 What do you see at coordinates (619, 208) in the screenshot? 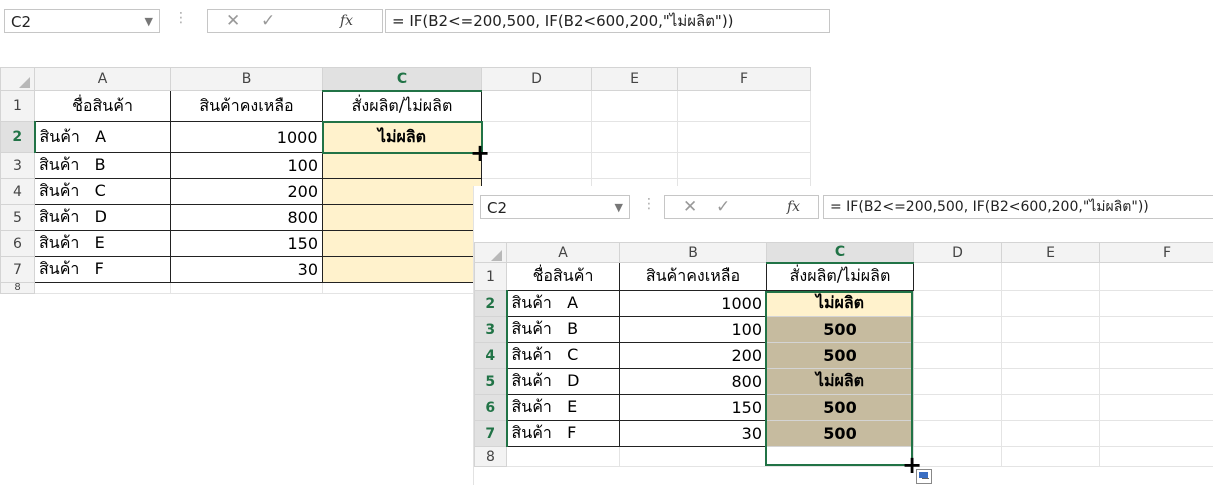
I see `chevron-down-icon: ▼` at bounding box center [619, 208].